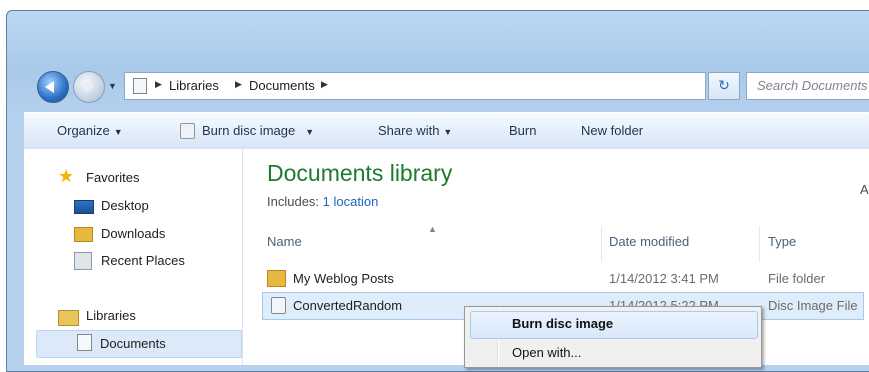 Image resolution: width=869 pixels, height=372 pixels. I want to click on nav-documents: Documents, so click(133, 343).